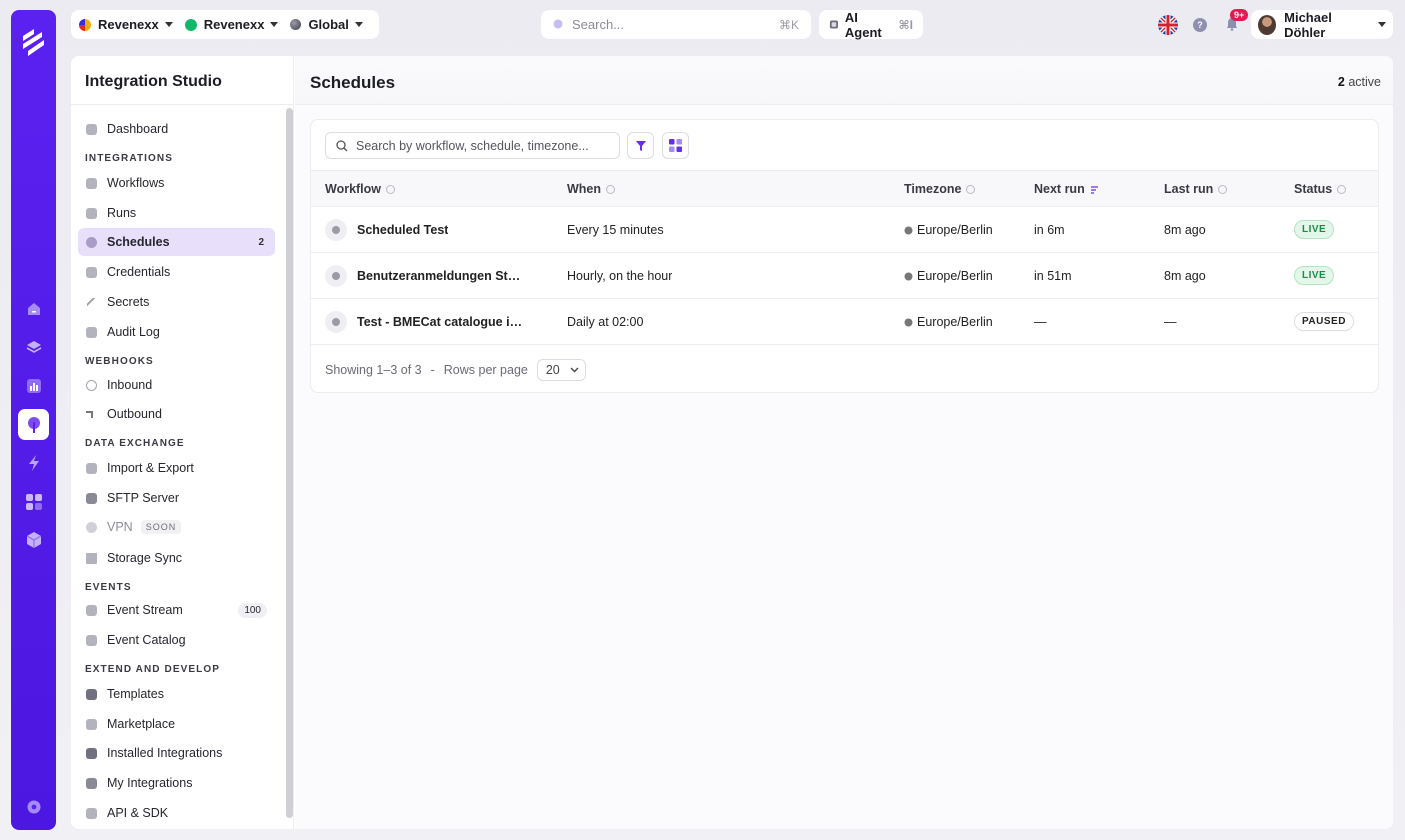 The height and width of the screenshot is (840, 1405). I want to click on section-webhooks: WEBHOOKS, so click(119, 361).